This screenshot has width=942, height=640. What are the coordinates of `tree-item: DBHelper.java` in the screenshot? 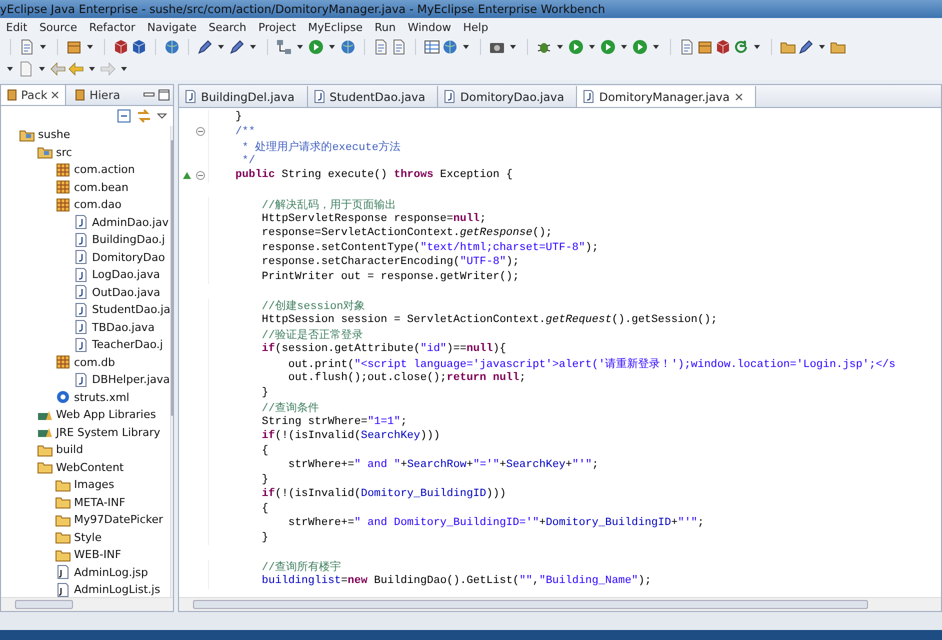 It's located at (85, 379).